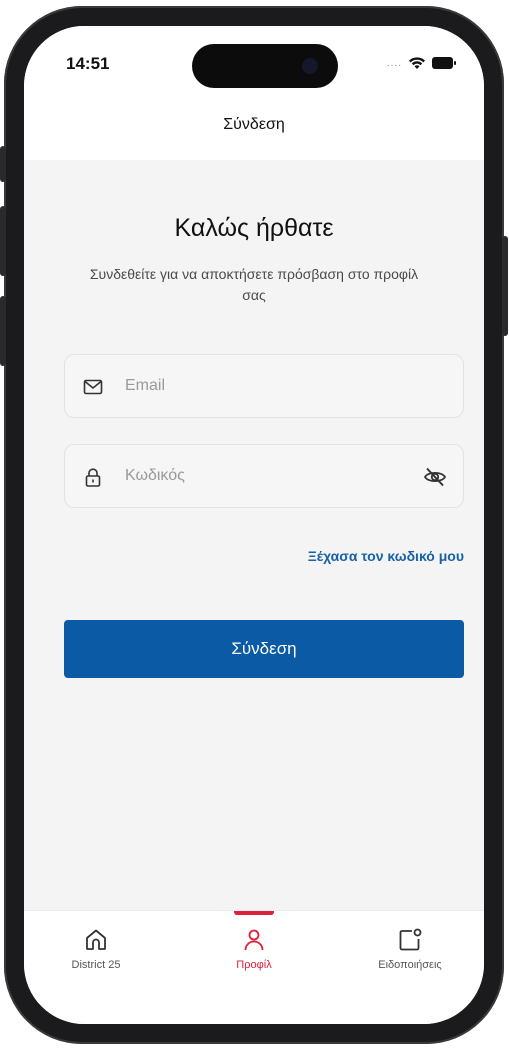  I want to click on wifi-icon, so click(417, 63).